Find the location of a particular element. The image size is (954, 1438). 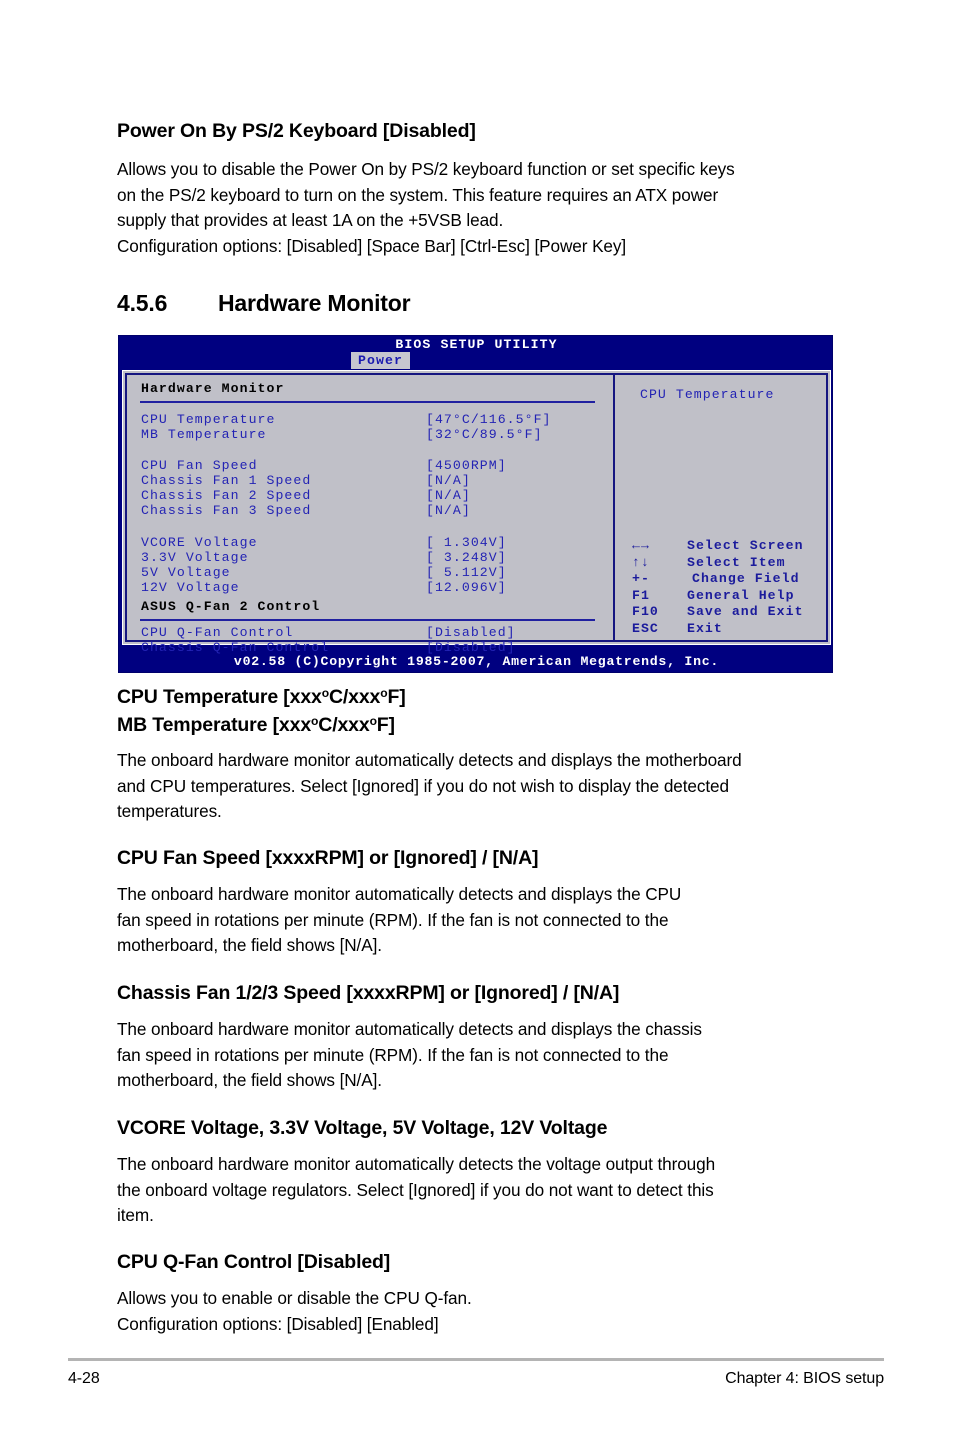

bios-row-chassis-qfan-control: Chassis Q-Fan Control [Disabled] is located at coordinates (368, 647).